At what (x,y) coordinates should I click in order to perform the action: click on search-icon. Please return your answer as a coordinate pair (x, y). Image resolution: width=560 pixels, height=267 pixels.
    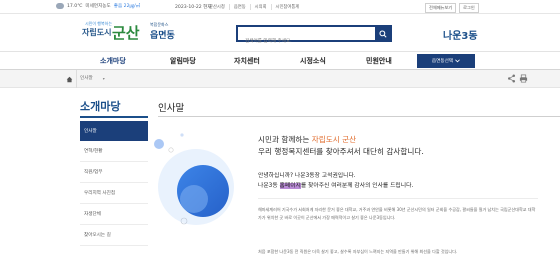
    Looking at the image, I should click on (382, 33).